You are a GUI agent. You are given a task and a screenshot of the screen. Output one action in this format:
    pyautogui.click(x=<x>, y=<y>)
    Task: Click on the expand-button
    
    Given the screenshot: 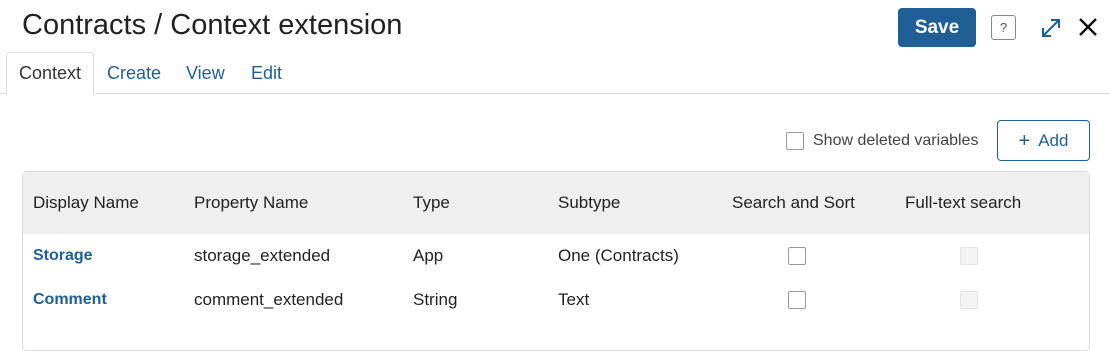 What is the action you would take?
    pyautogui.click(x=1051, y=28)
    